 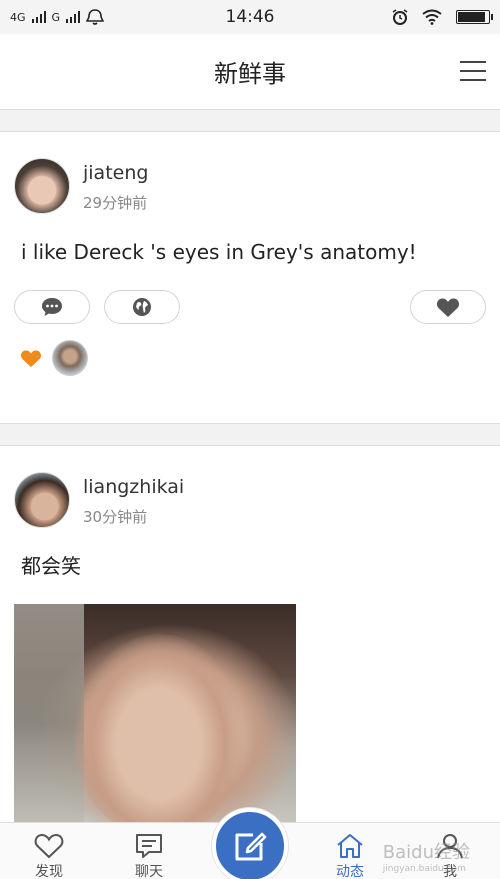 I want to click on status-right, so click(x=442, y=17).